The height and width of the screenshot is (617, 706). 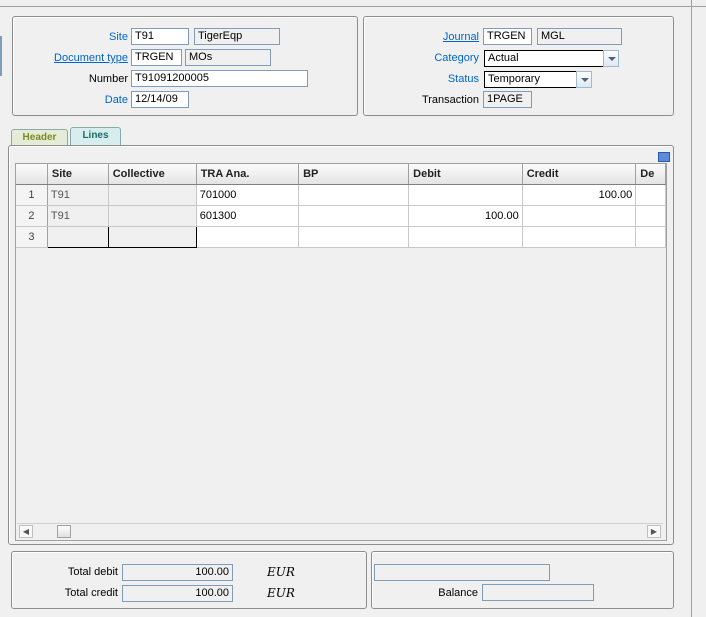 What do you see at coordinates (579, 195) in the screenshot?
I see `cell-credit: 100.00` at bounding box center [579, 195].